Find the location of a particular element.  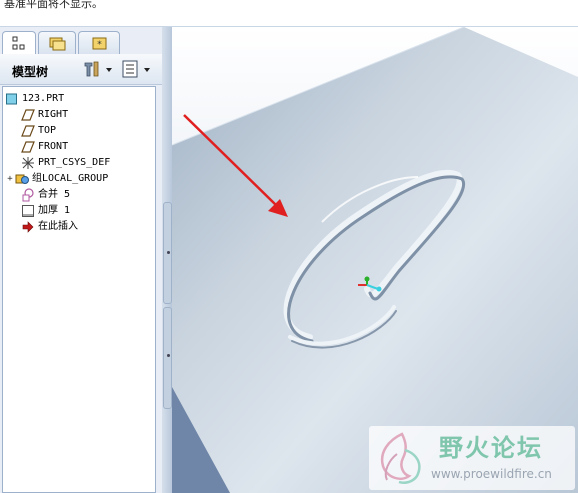

tree-item-csys: PRT_CSYS_DEF is located at coordinates (65, 163).